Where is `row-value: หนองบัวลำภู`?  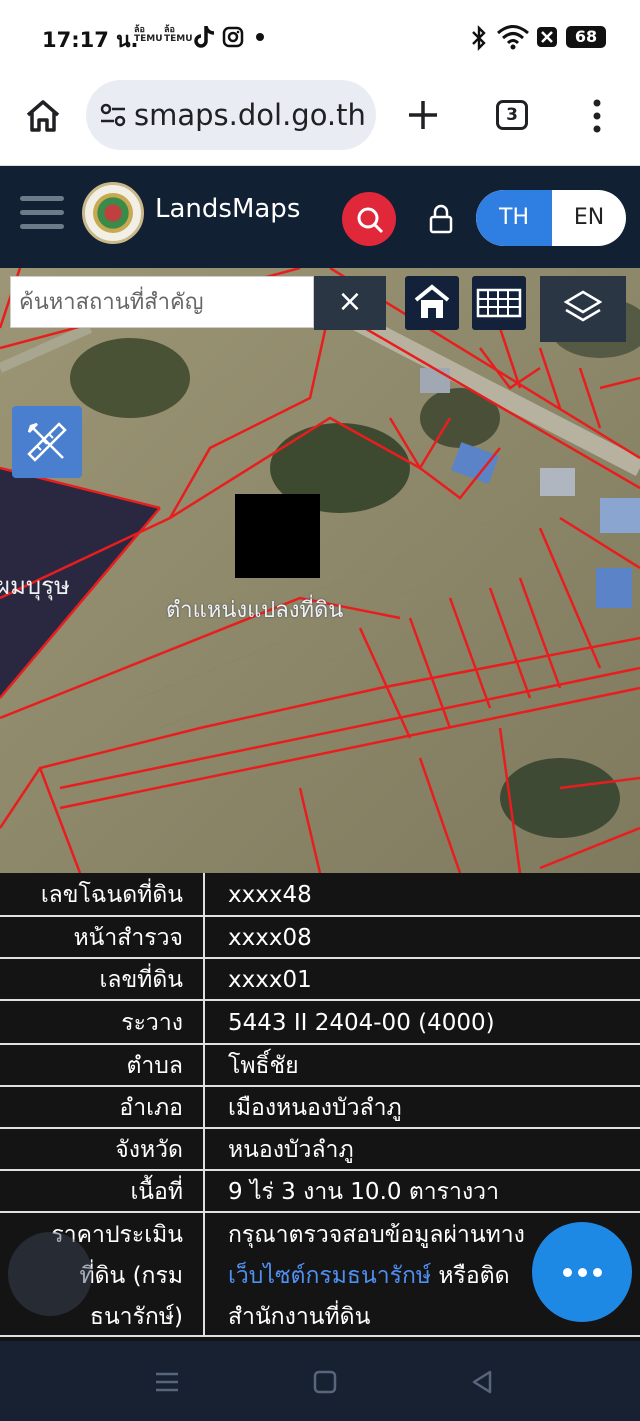 row-value: หนองบัวลำภู is located at coordinates (291, 1150).